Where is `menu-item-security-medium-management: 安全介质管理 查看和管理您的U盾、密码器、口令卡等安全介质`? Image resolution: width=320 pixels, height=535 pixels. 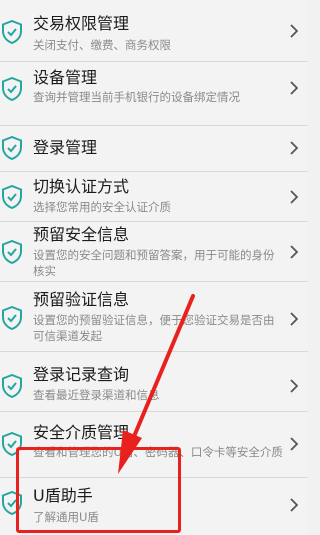 menu-item-security-medium-management: 安全介质管理 查看和管理您的U盾、密码器、口令卡等安全介质 is located at coordinates (154, 445).